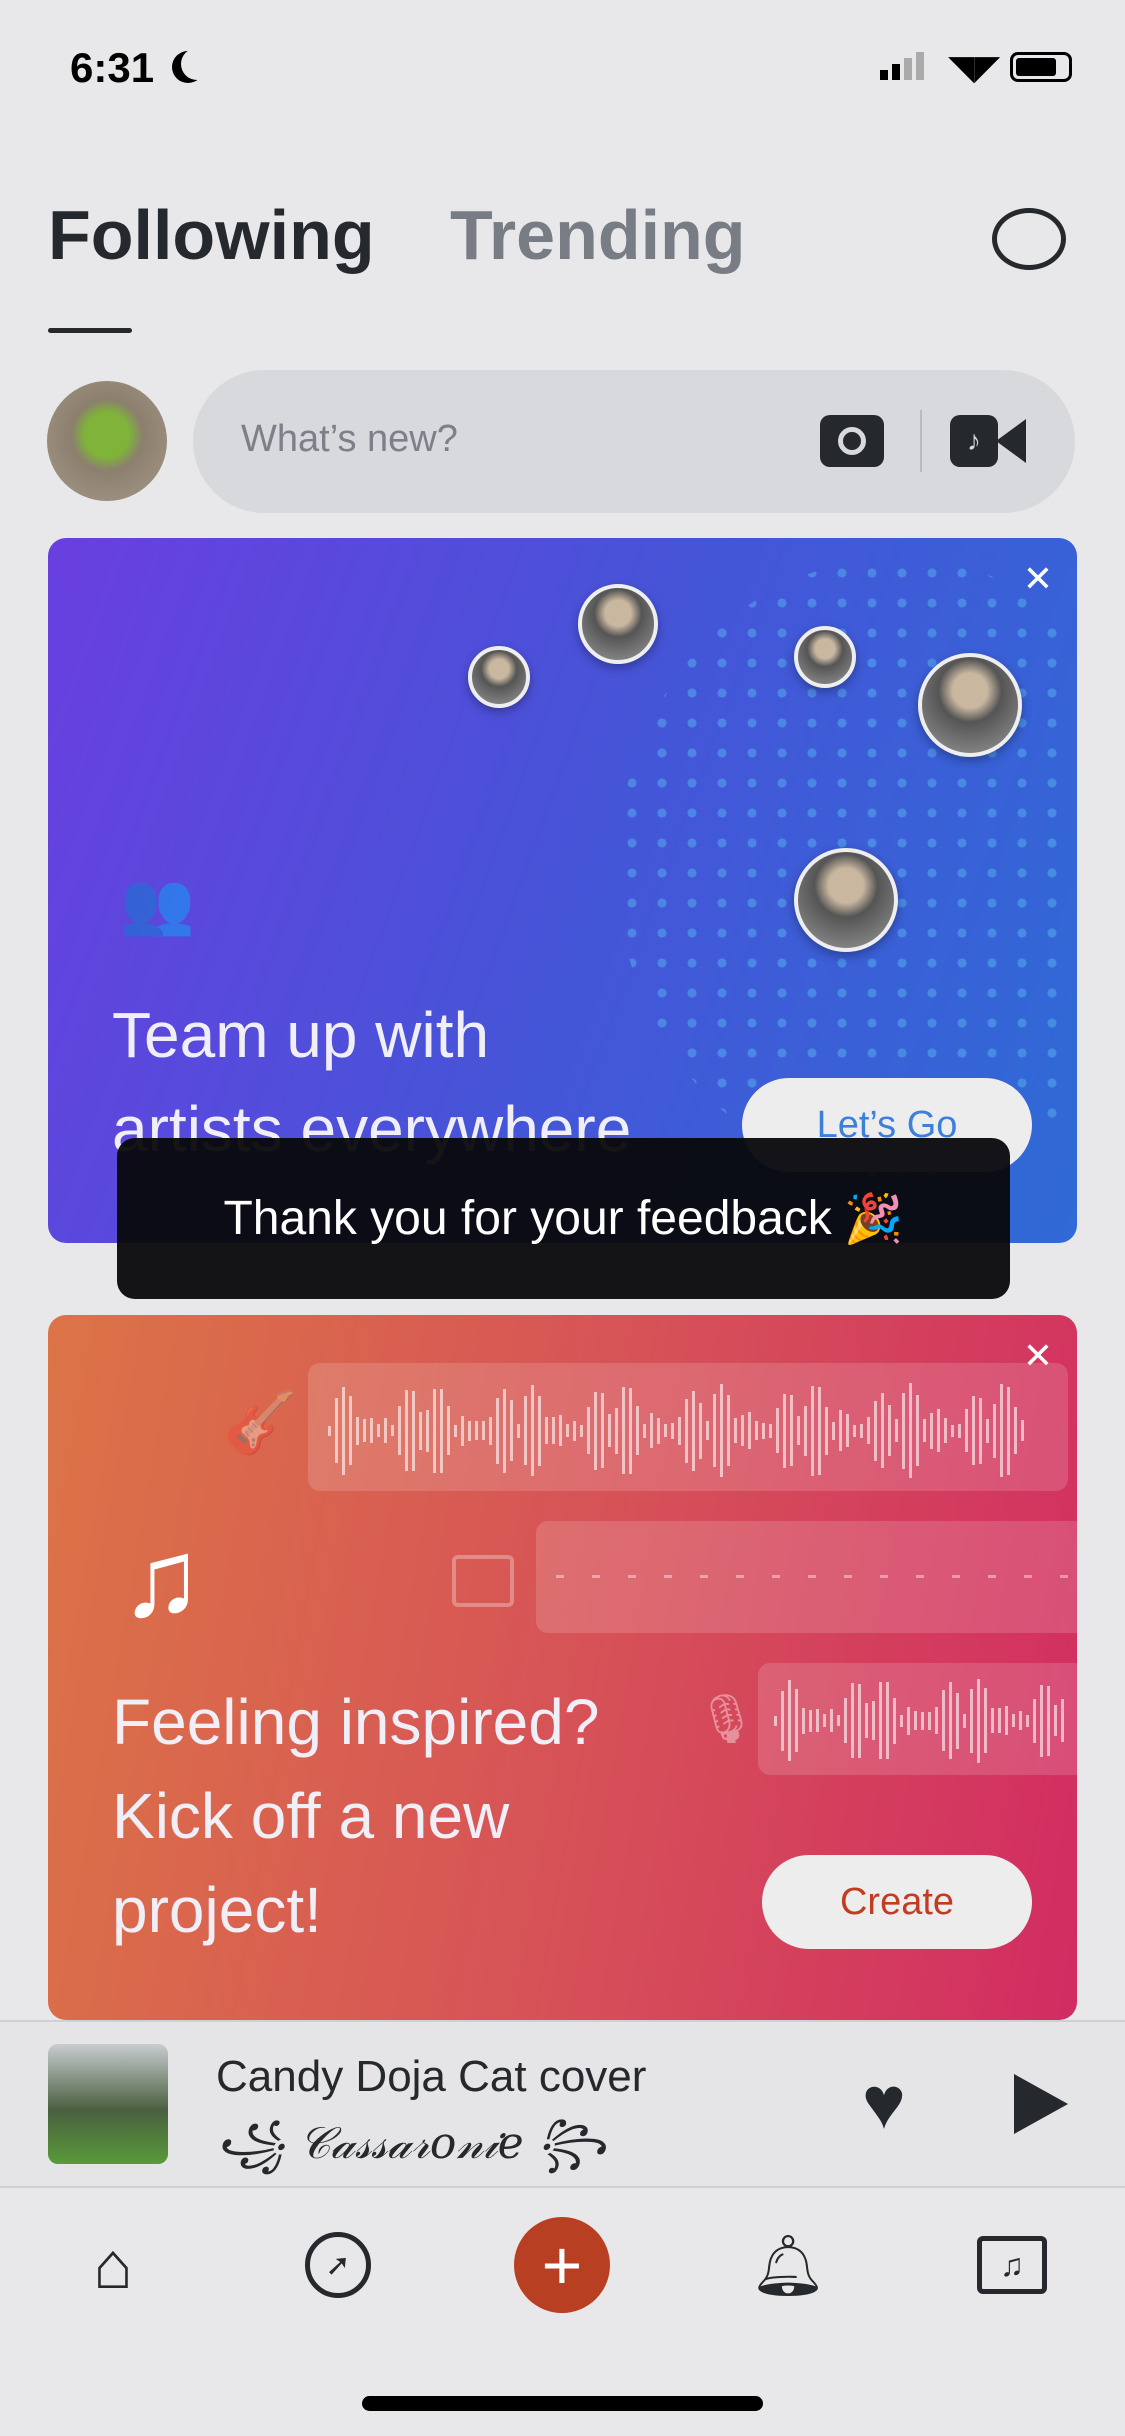 The image size is (1125, 2436). I want to click on composer-input: What’s new? ♪, so click(634, 441).